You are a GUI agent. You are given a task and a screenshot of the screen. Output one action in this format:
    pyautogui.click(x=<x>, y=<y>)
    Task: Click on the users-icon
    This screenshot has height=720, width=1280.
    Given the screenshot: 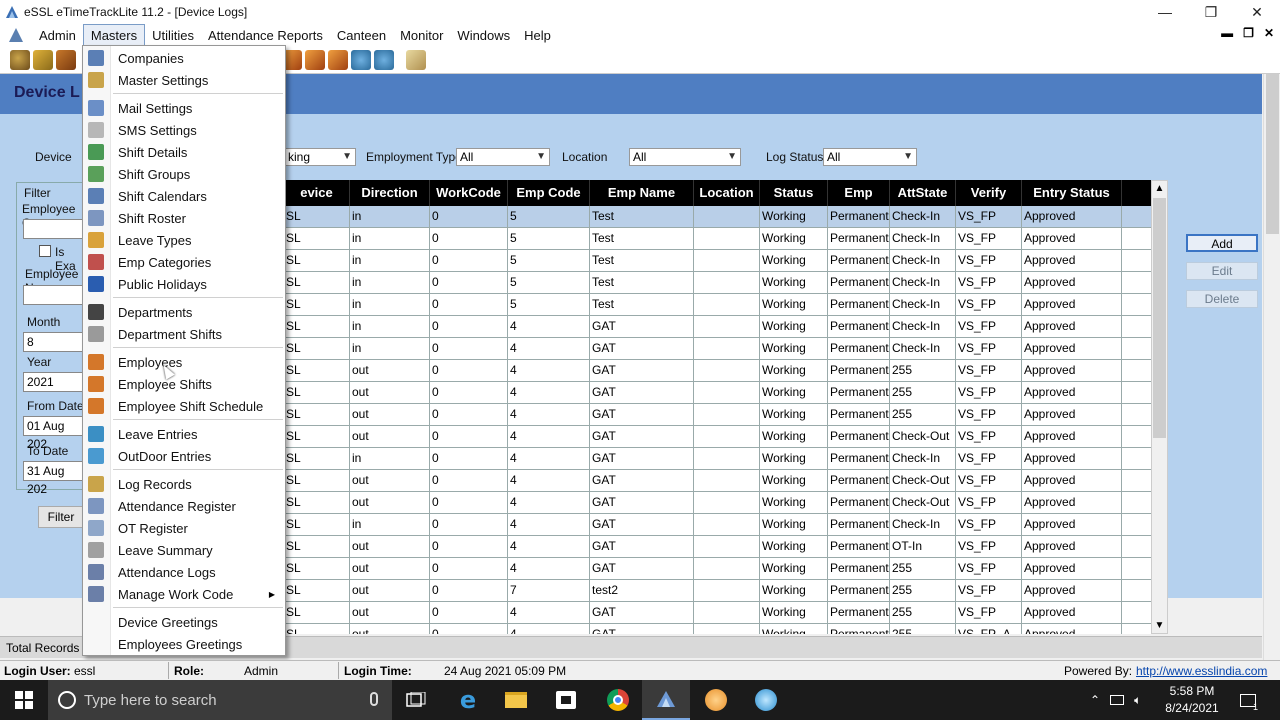 What is the action you would take?
    pyautogui.click(x=20, y=59)
    